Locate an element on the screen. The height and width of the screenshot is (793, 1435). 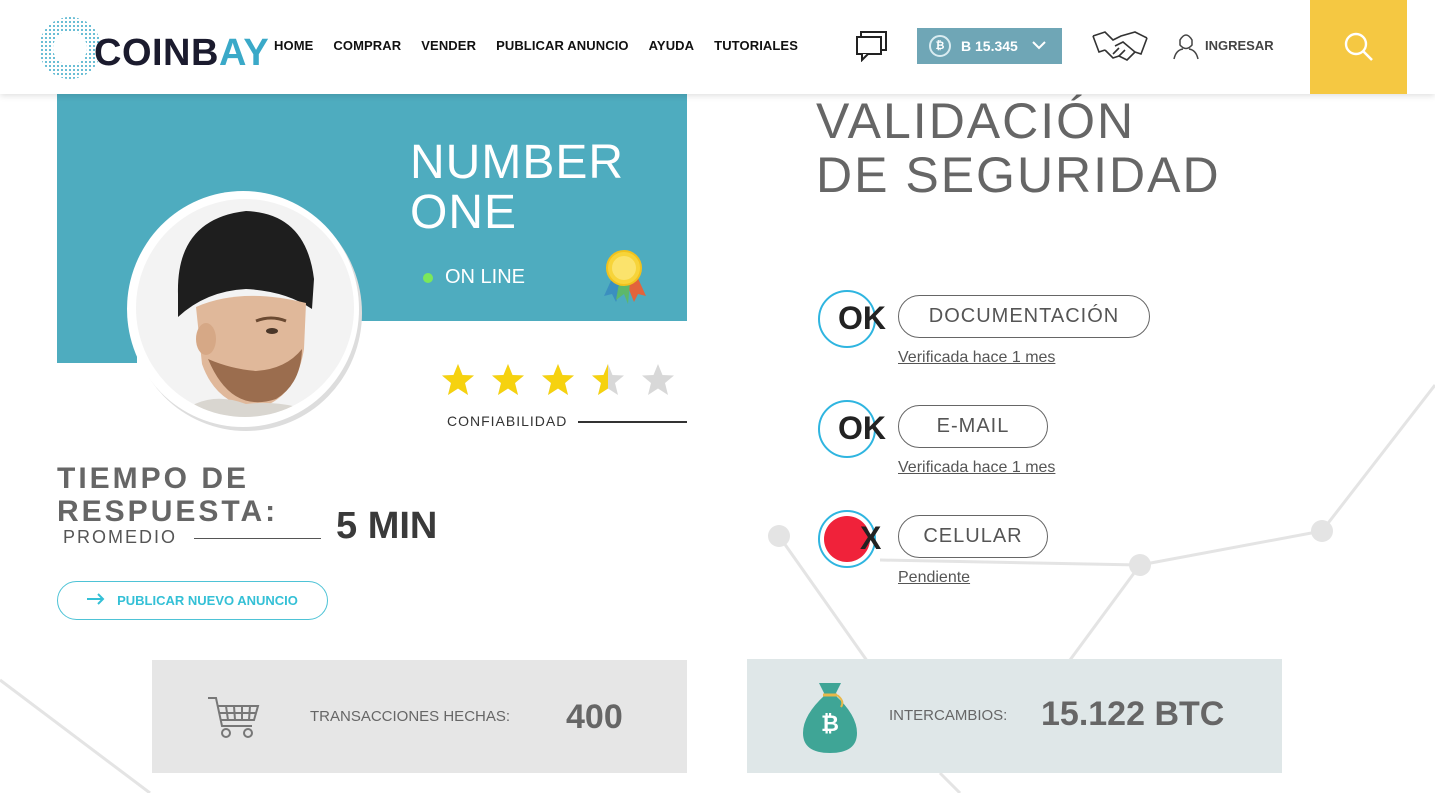
validation-title: VALIDACIÓN DE SEGURIDAD is located at coordinates (1018, 148).